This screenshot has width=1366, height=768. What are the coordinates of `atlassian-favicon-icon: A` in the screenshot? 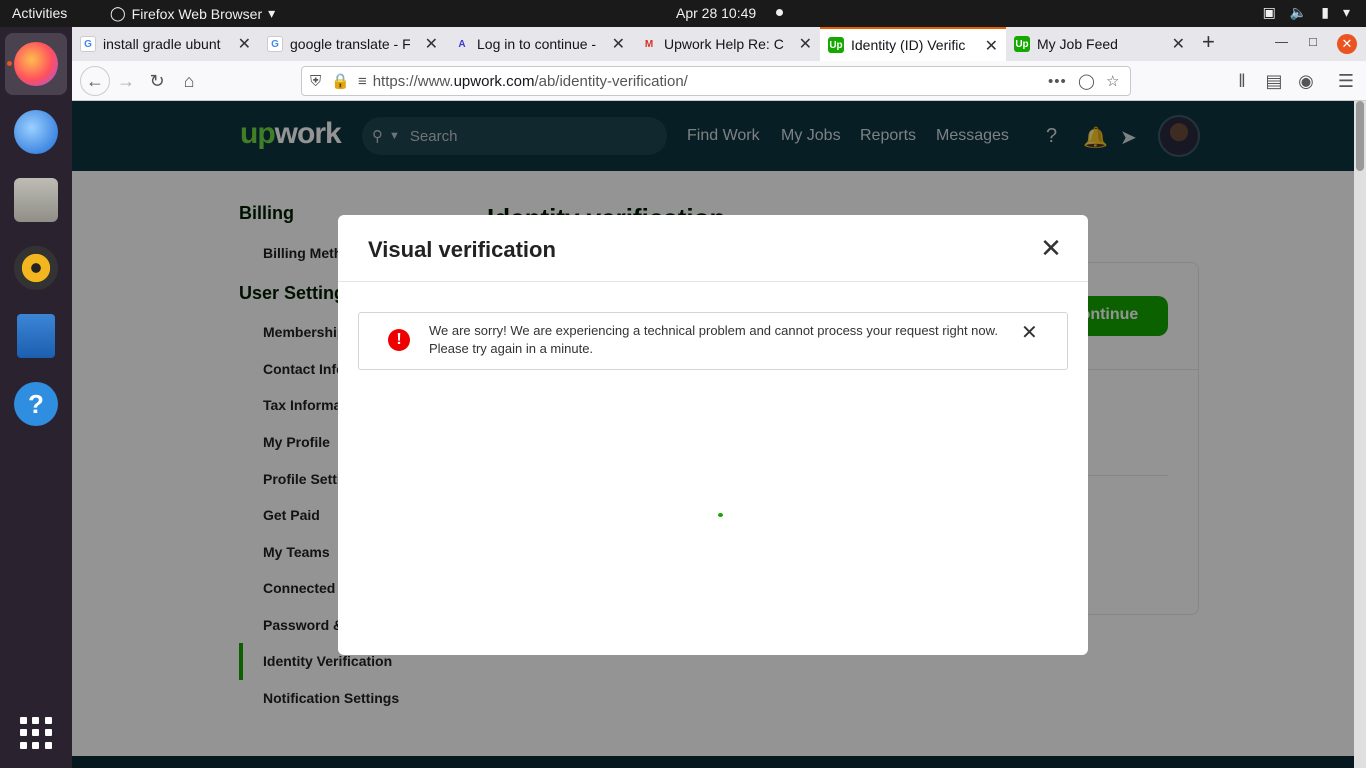 It's located at (462, 44).